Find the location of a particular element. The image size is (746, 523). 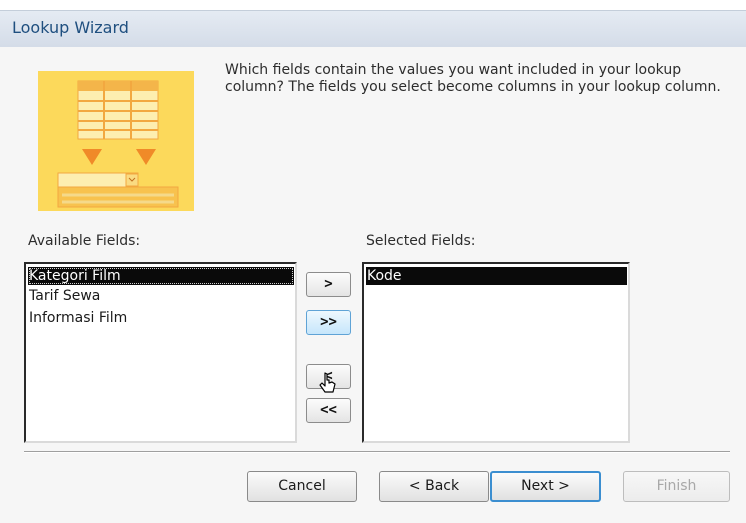

selected-fields-label: Selected Fields: is located at coordinates (421, 241).